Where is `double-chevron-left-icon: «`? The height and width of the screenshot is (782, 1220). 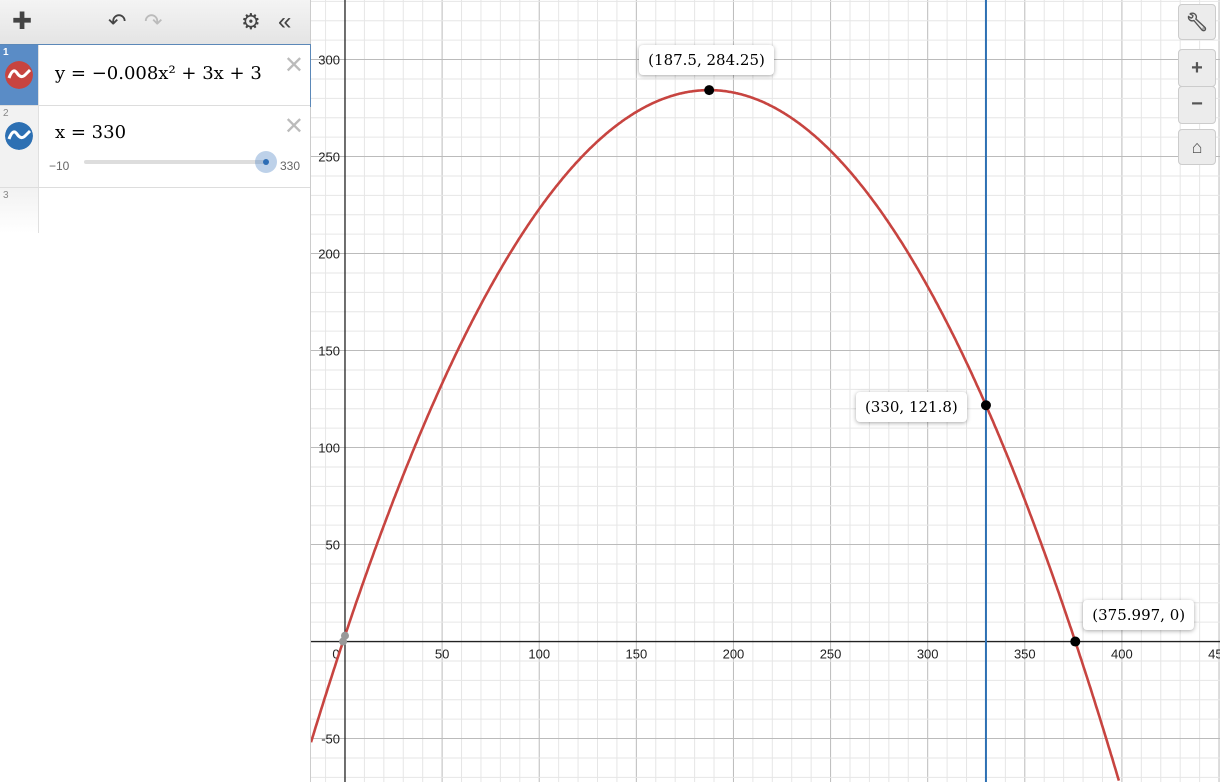
double-chevron-left-icon: « is located at coordinates (284, 22).